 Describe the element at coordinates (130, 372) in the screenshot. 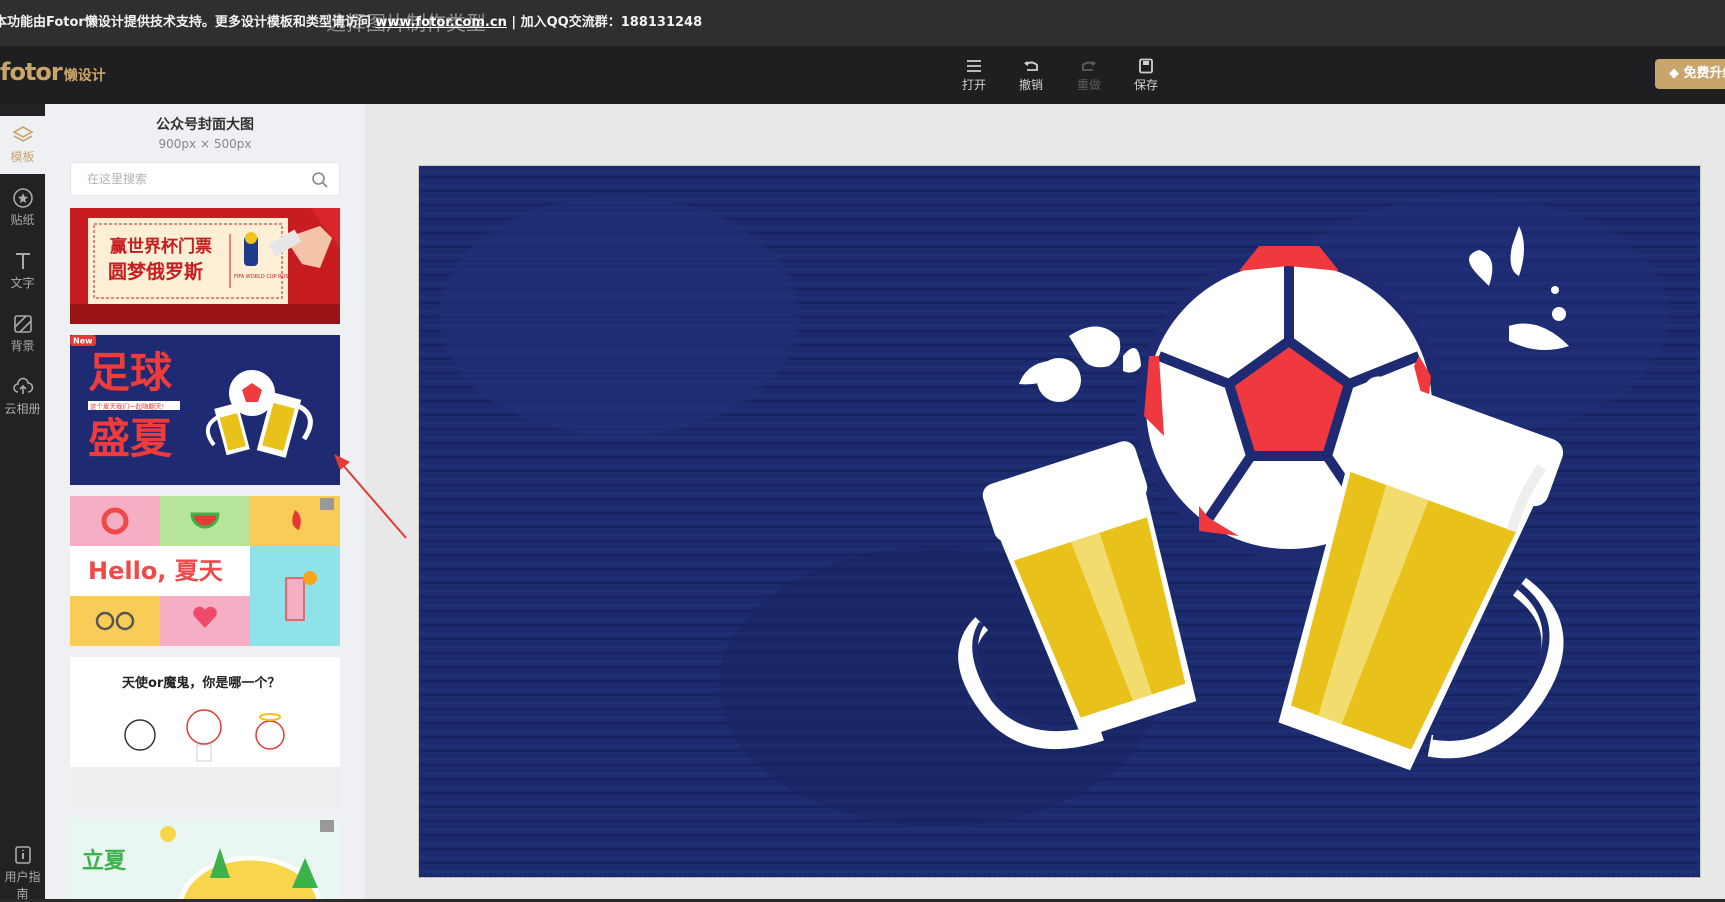

I see `fs-big1: 足球` at that location.